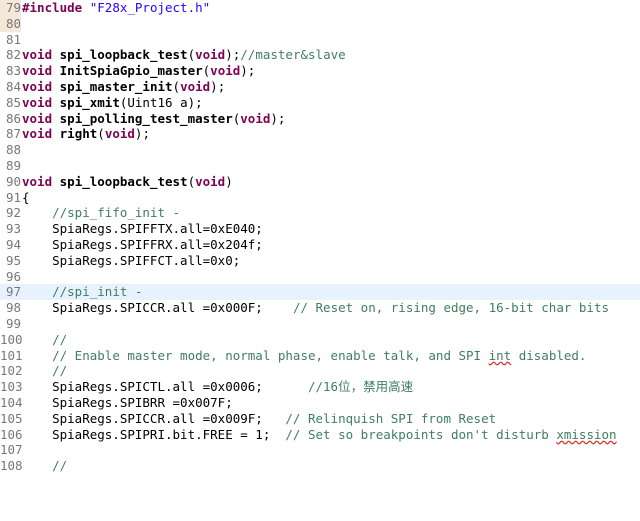  I want to click on code-line: 94 SpiaRegs.SPIFFRX.all=0x204f;, so click(320, 245).